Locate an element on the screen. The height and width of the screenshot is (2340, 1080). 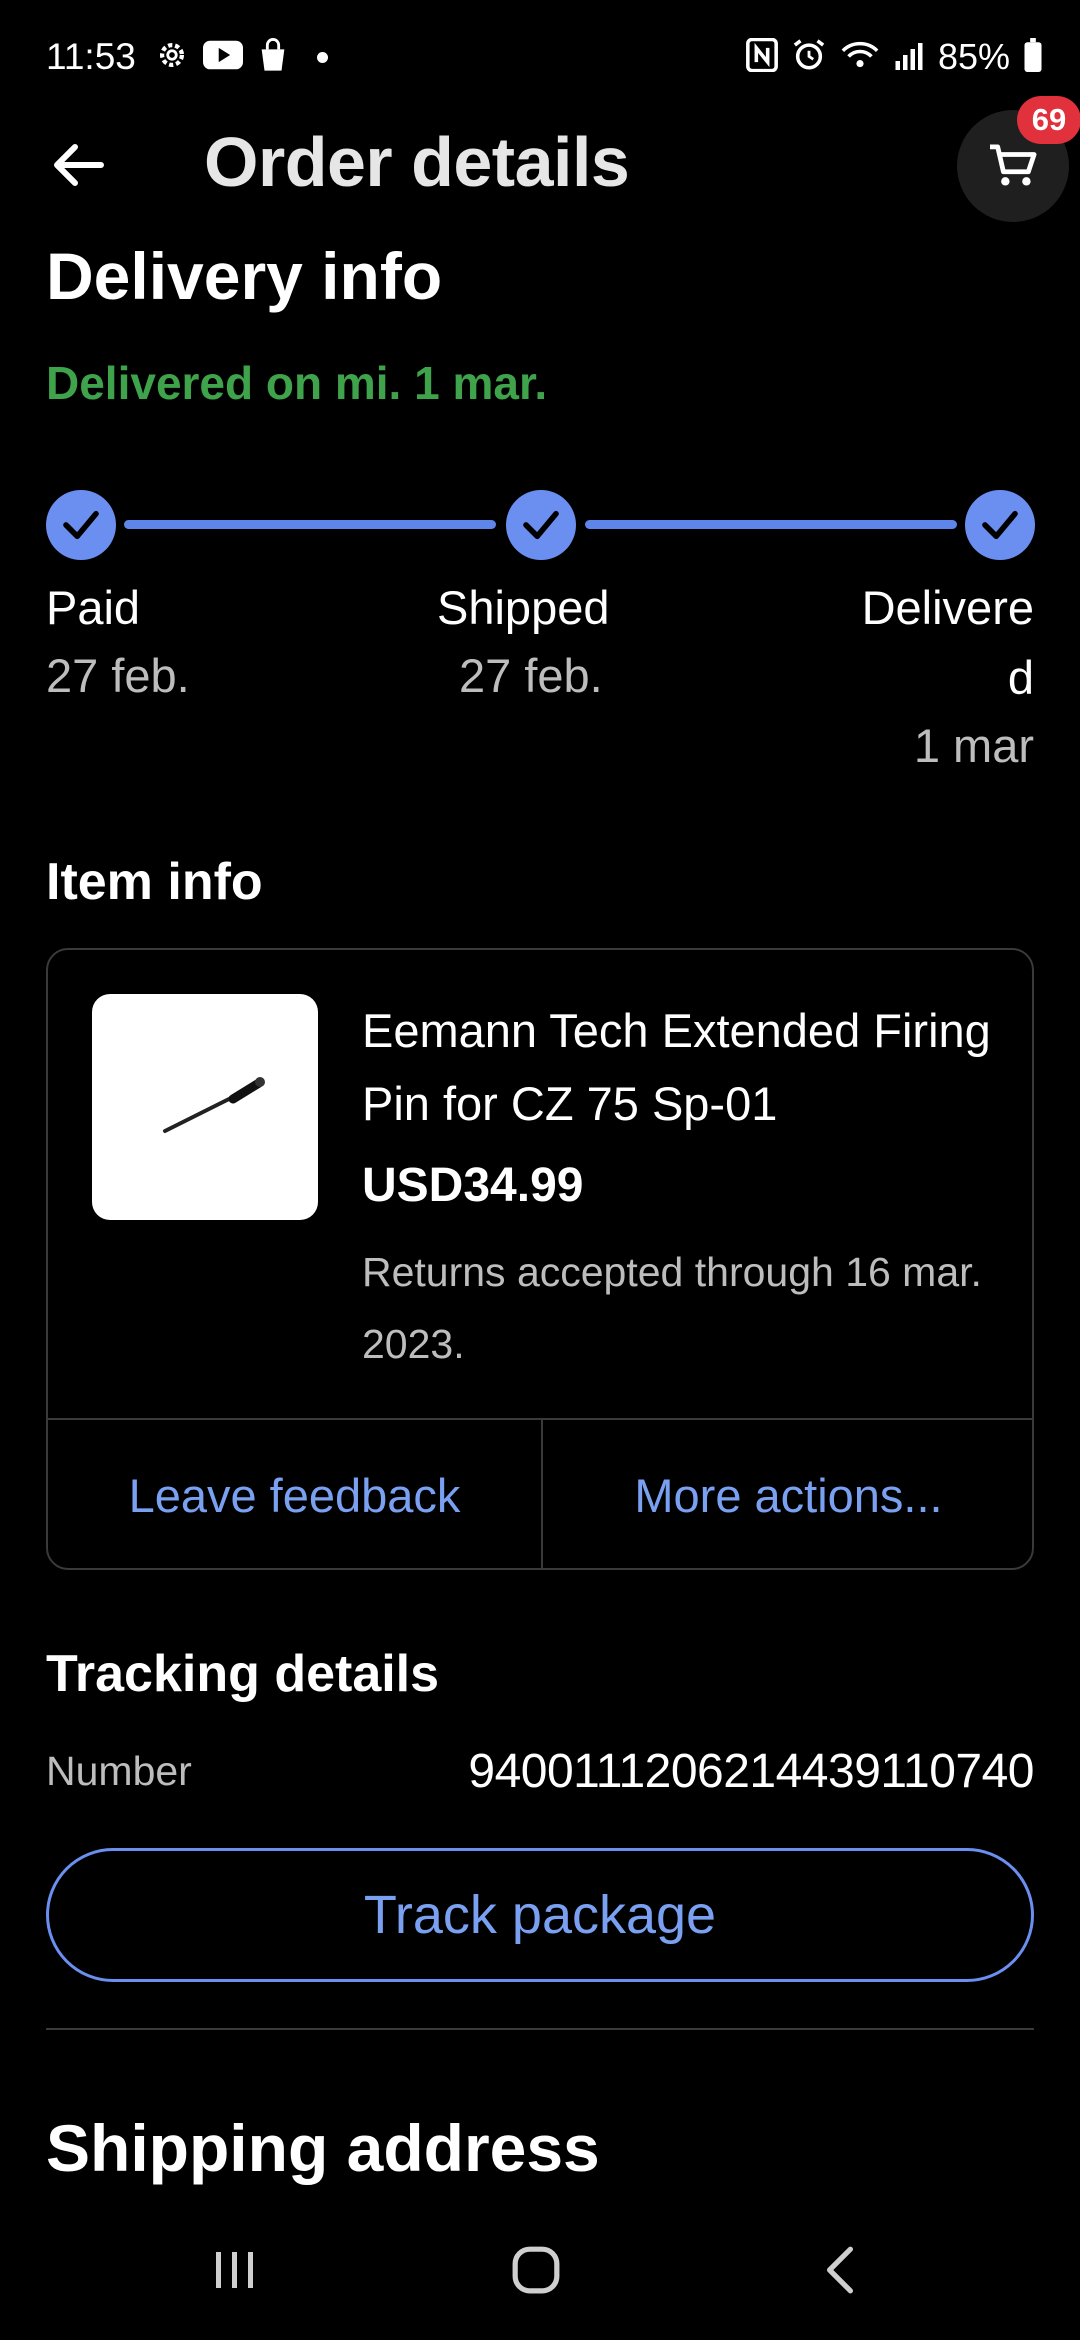
step-shipped-date: 27 feb. is located at coordinates (531, 675).